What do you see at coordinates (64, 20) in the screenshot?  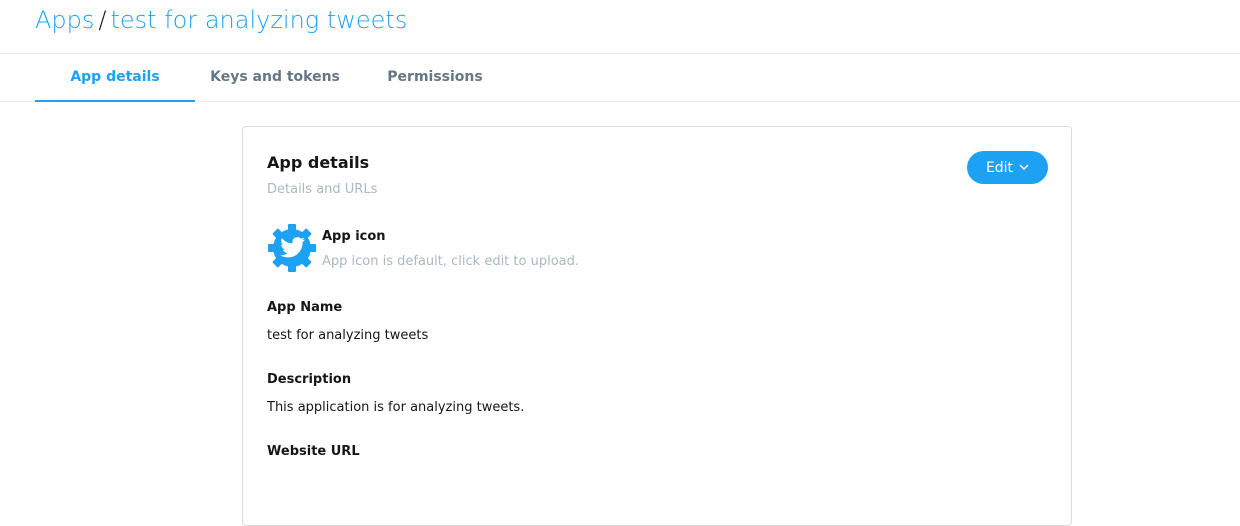 I see `breadcrumb-apps-link: Apps` at bounding box center [64, 20].